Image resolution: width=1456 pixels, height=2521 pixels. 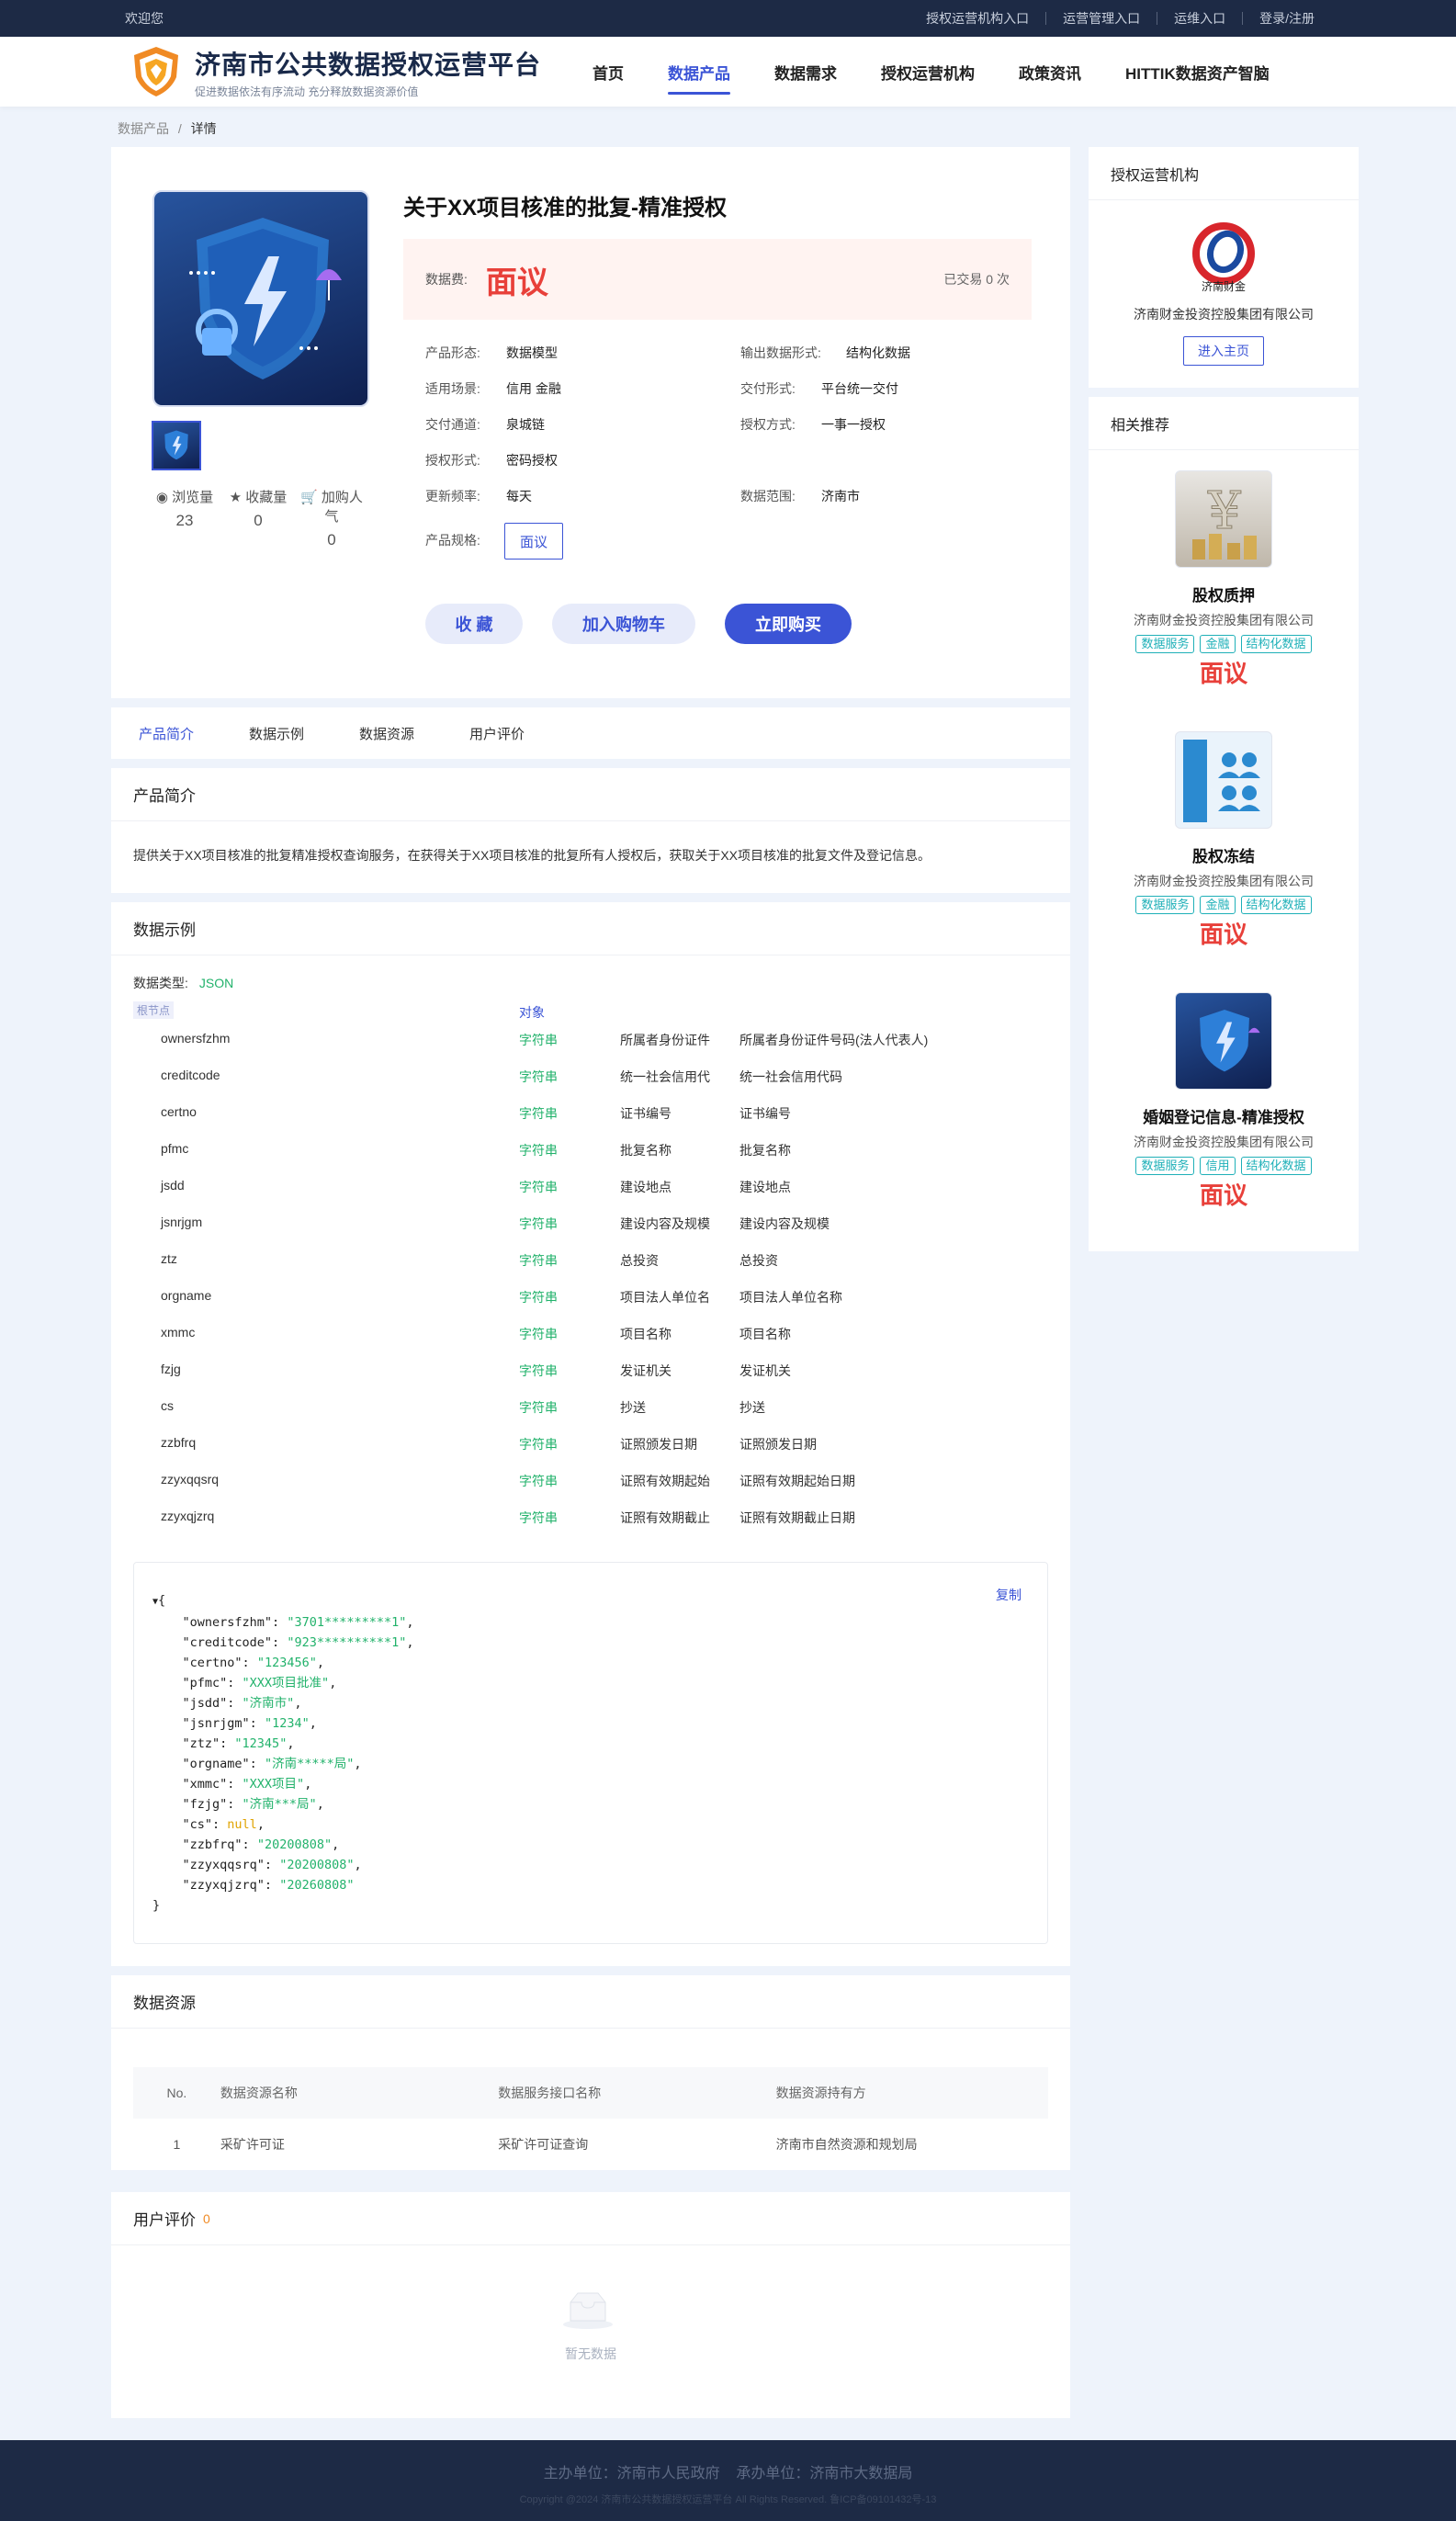 I want to click on field-name: zzyxqqsrq, so click(x=190, y=1480).